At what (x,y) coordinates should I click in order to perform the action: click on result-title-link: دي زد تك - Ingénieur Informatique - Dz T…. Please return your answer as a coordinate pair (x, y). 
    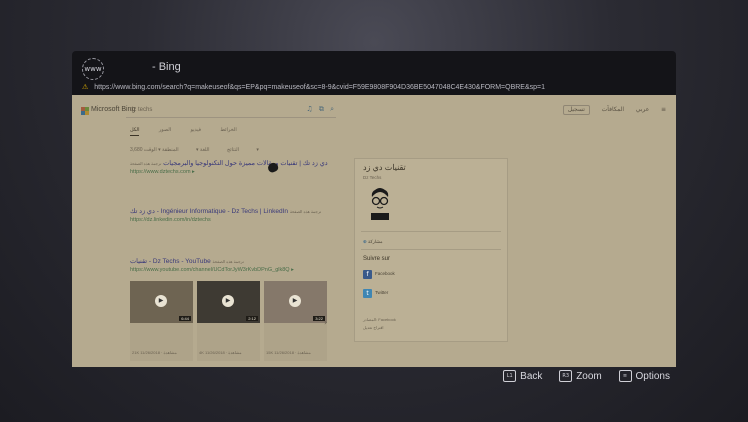
    Looking at the image, I should click on (238, 211).